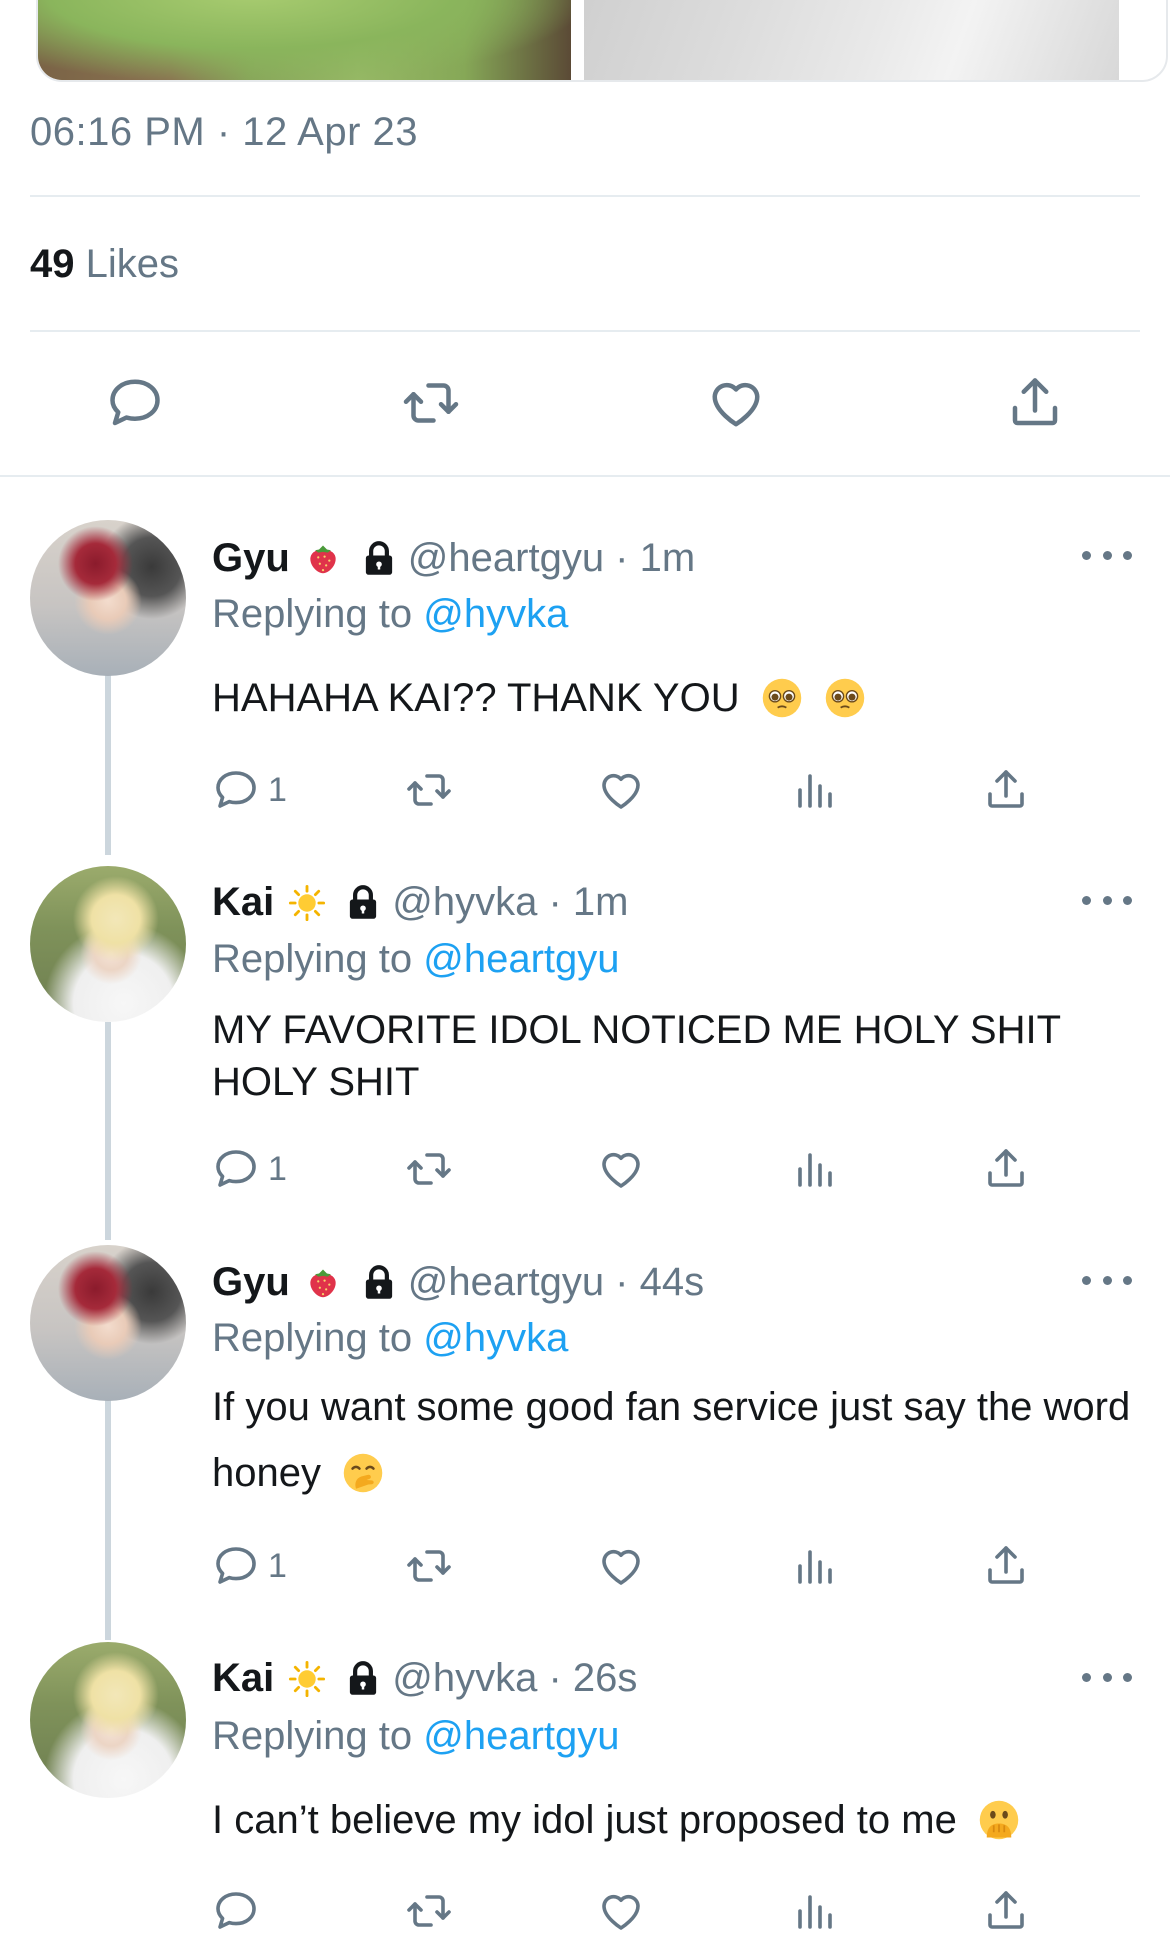 This screenshot has height=1954, width=1170. What do you see at coordinates (476, 698) in the screenshot?
I see `reply-text-content: HAHAHA KAI?? THANK YOU` at bounding box center [476, 698].